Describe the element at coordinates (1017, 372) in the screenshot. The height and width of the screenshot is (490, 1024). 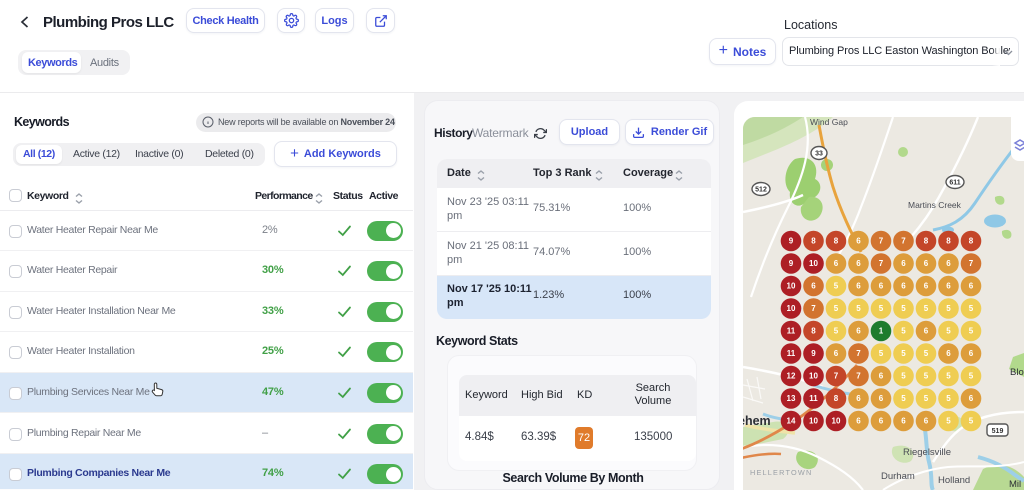
I see `svg-text: Blo` at that location.